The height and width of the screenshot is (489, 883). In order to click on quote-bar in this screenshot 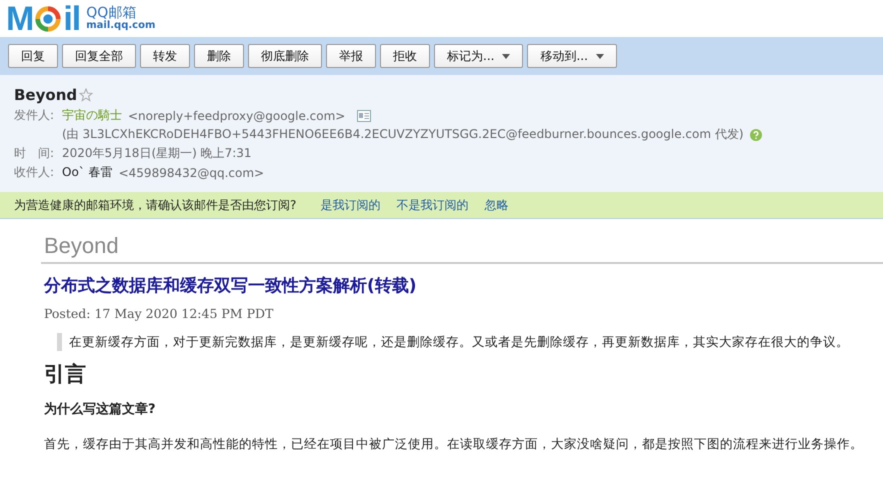, I will do `click(59, 342)`.